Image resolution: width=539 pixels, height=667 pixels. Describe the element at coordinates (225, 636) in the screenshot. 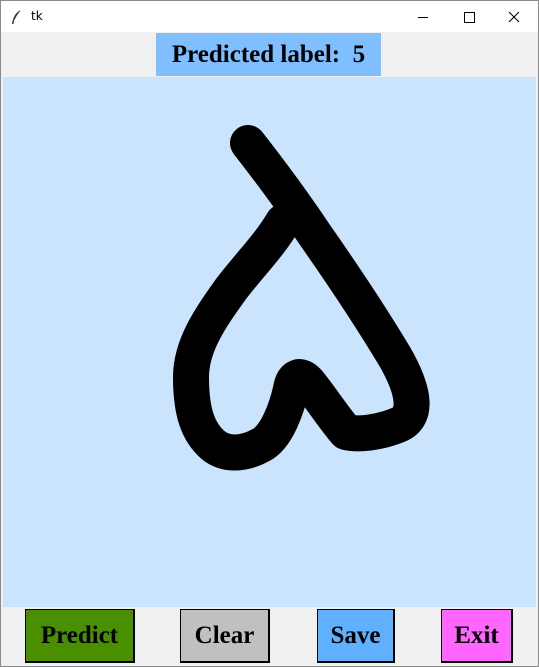

I see `clear-button: Clear` at that location.